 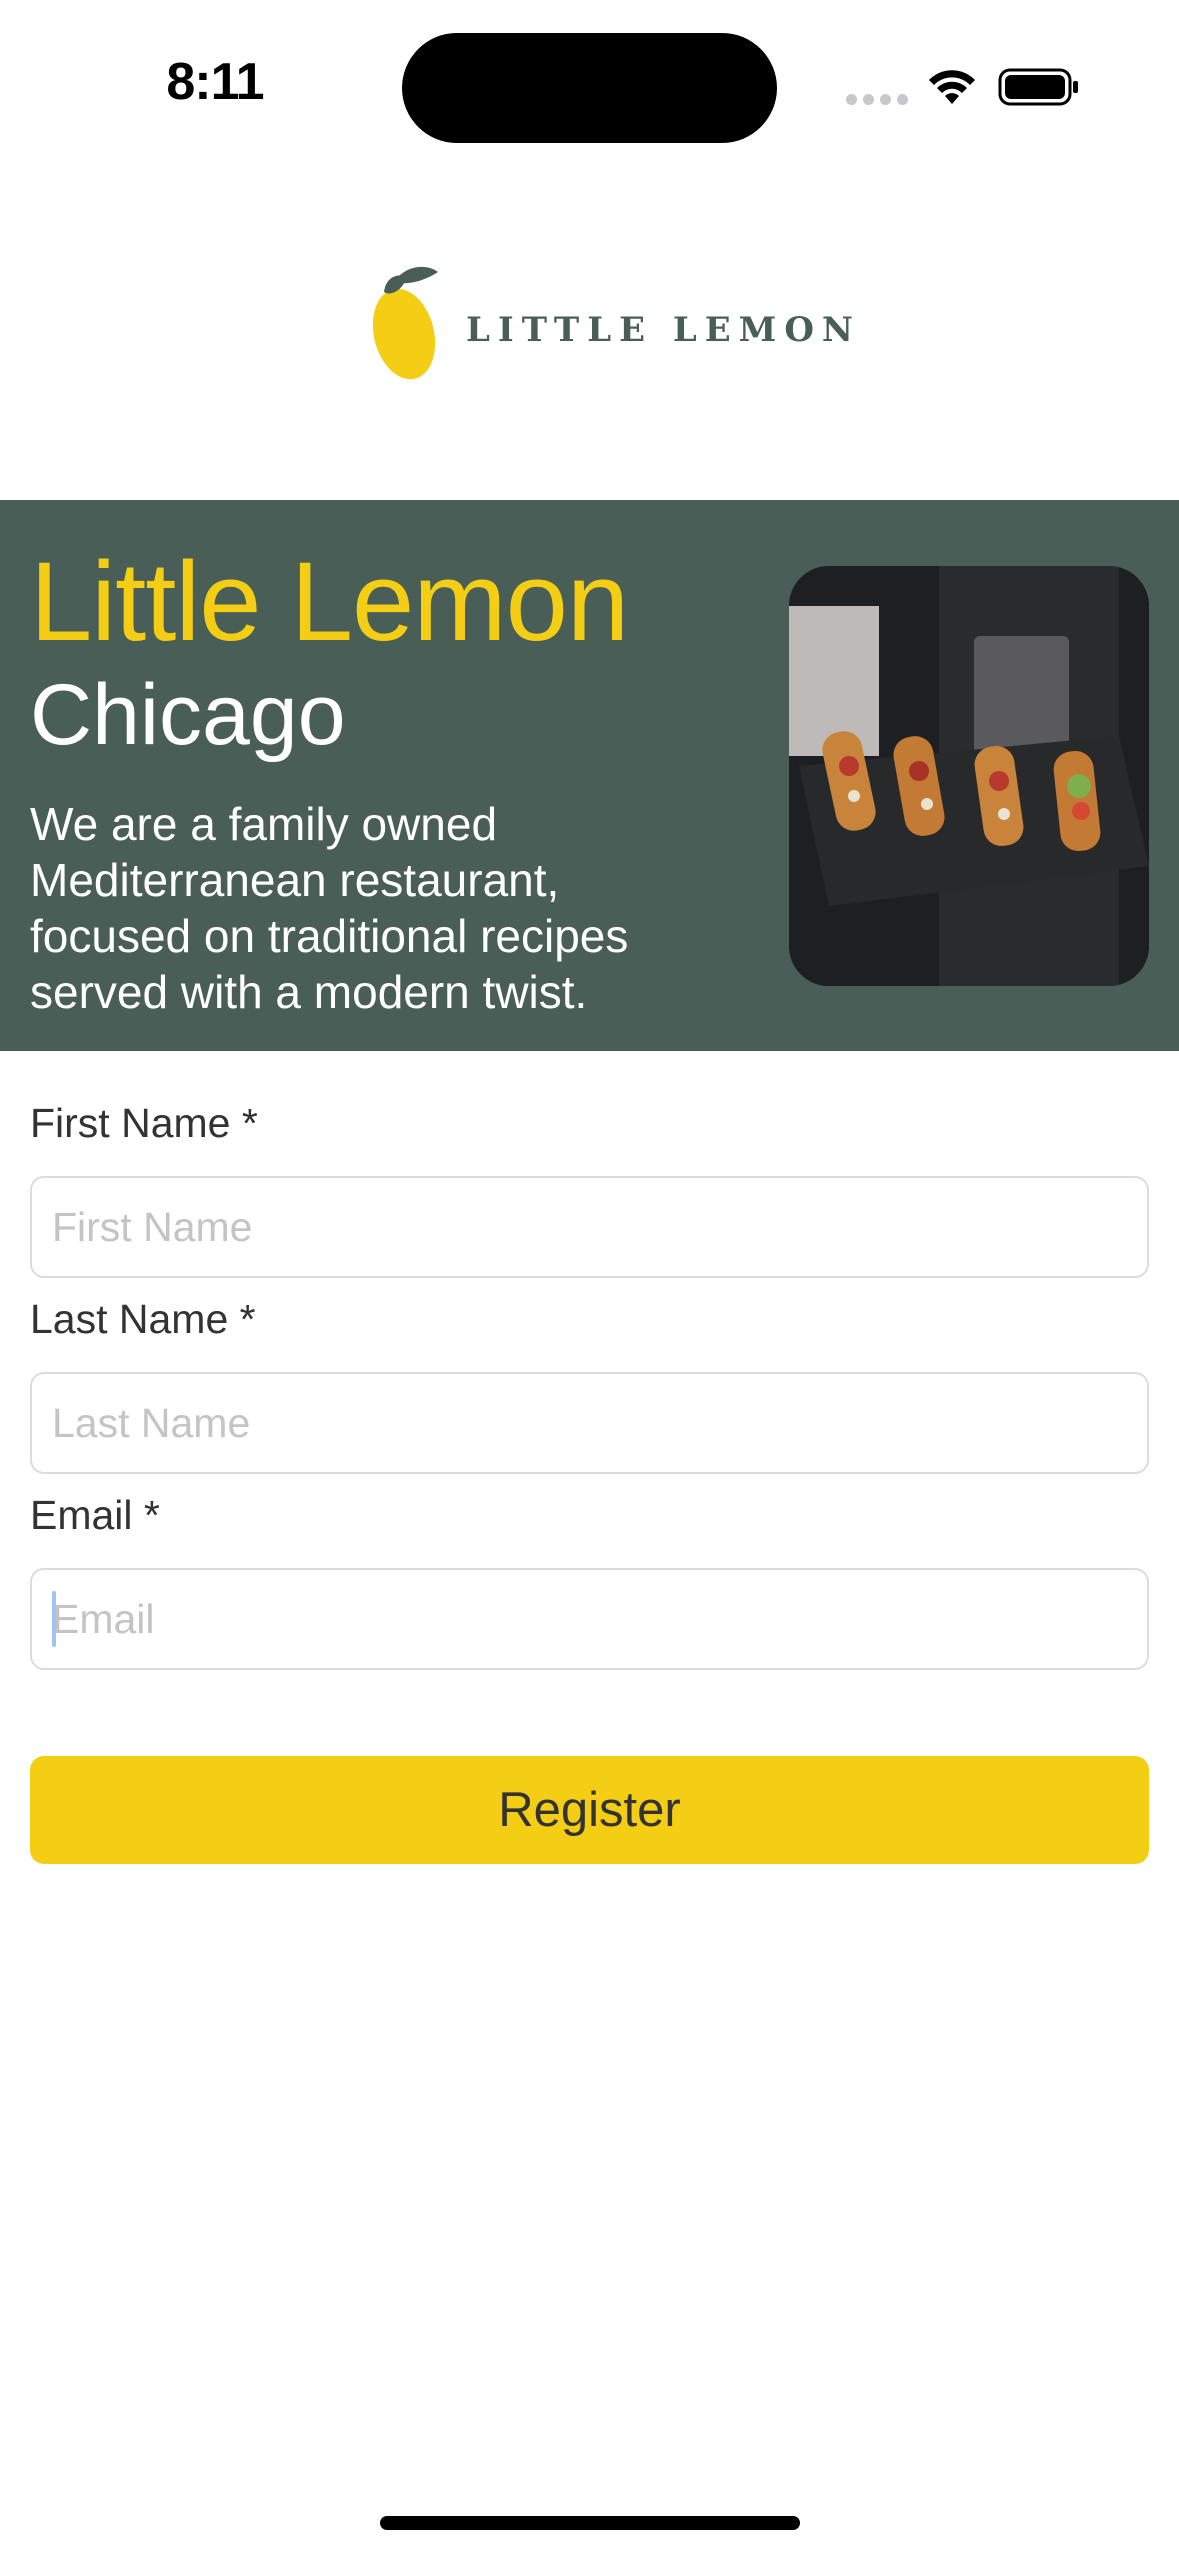 What do you see at coordinates (405, 323) in the screenshot?
I see `lemon-icon` at bounding box center [405, 323].